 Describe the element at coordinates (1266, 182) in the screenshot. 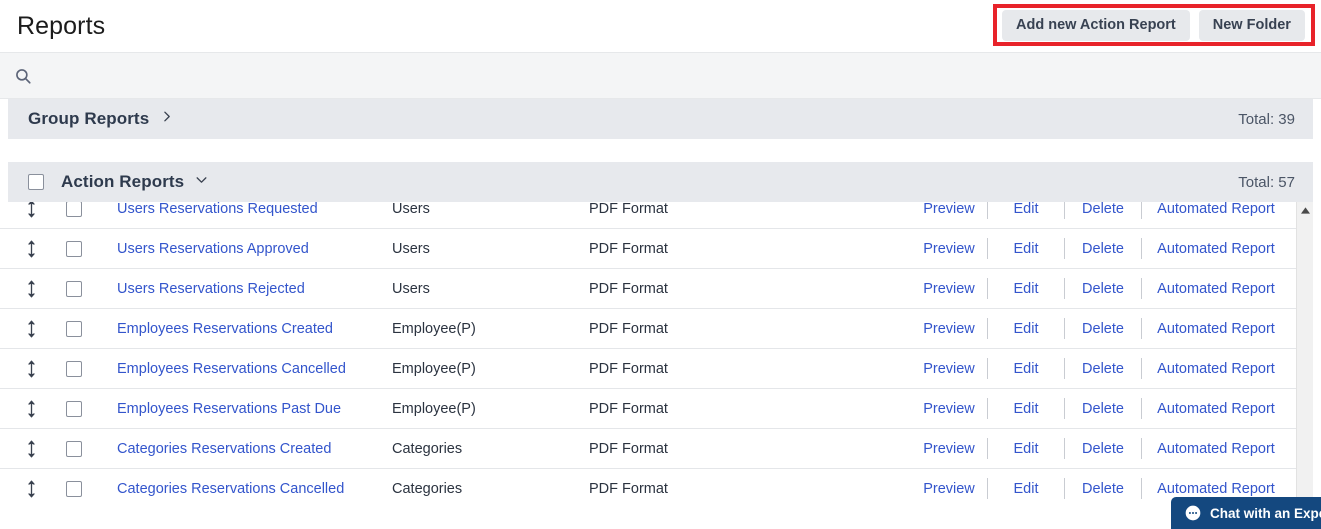

I see `action-reports-total: Total: 57` at that location.